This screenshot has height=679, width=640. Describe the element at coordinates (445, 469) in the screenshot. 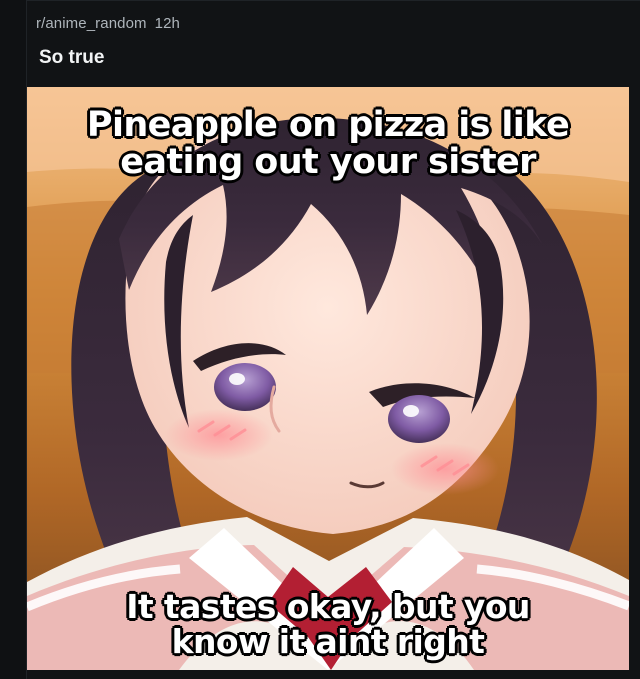

I see `right-blush` at that location.